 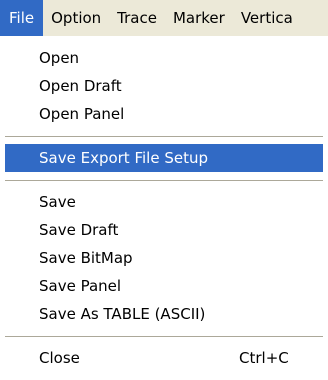 I want to click on menu-item-label: Open Panel, so click(x=82, y=114).